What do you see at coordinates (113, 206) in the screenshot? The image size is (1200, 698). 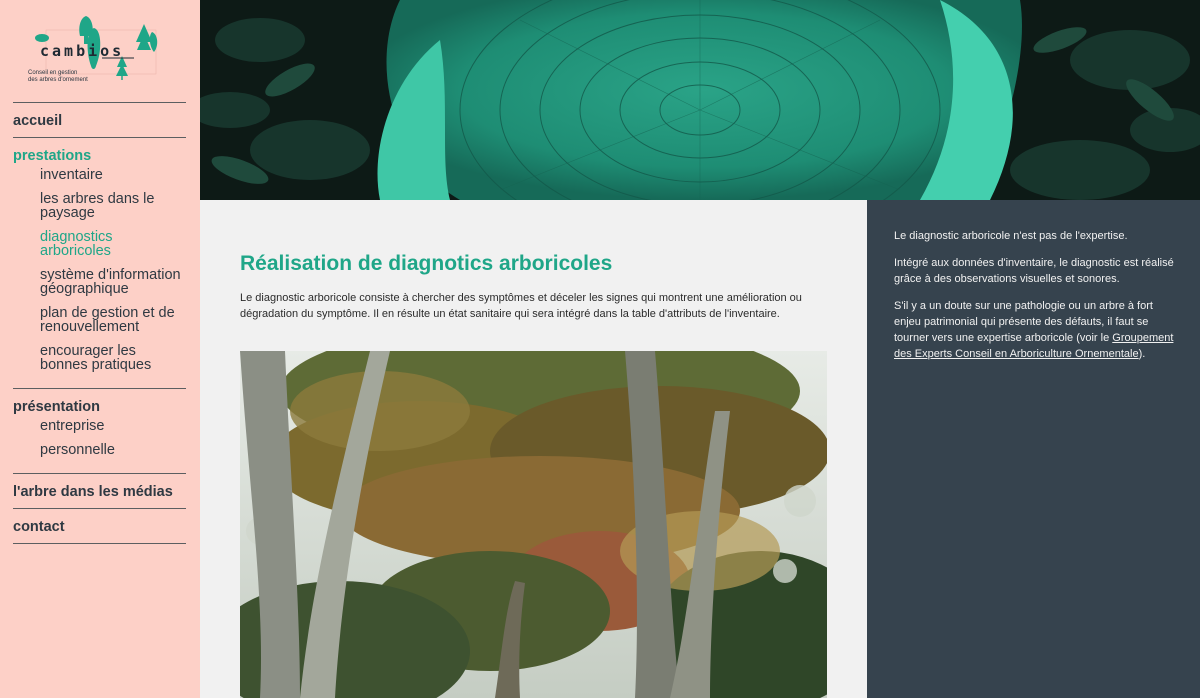 I see `nav-subitem-arbres-paysage: les arbres dans le paysage` at bounding box center [113, 206].